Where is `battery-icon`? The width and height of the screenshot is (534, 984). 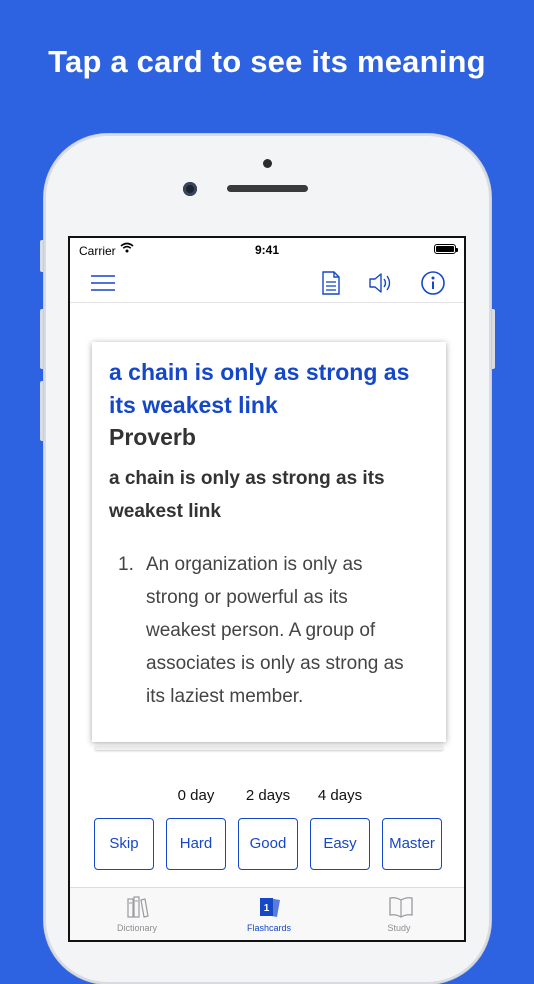
battery-icon is located at coordinates (446, 249).